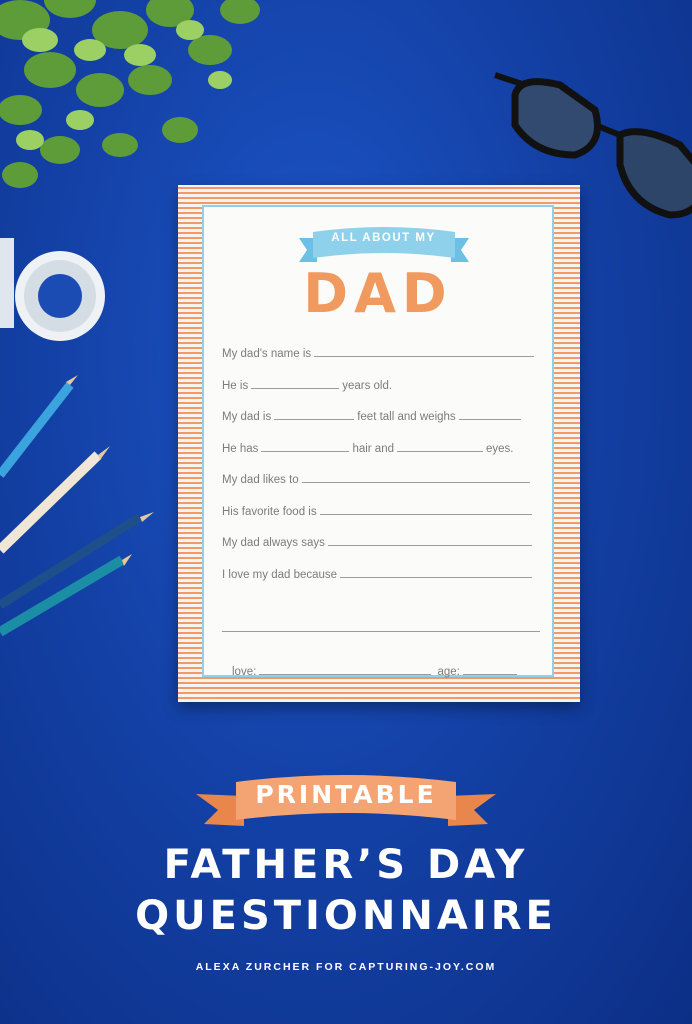 The image size is (692, 1024). Describe the element at coordinates (489, 669) in the screenshot. I see `age-blank` at that location.